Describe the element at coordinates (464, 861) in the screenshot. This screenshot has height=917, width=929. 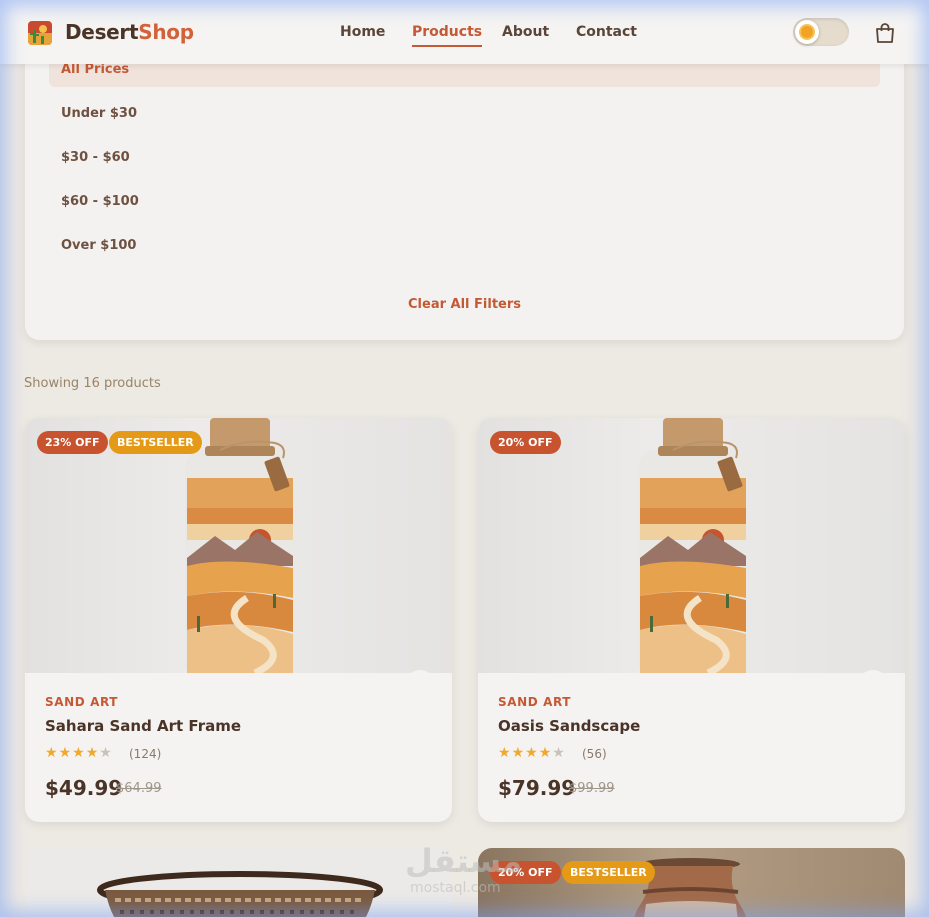
I see `watermark-arabic: مستقل` at that location.